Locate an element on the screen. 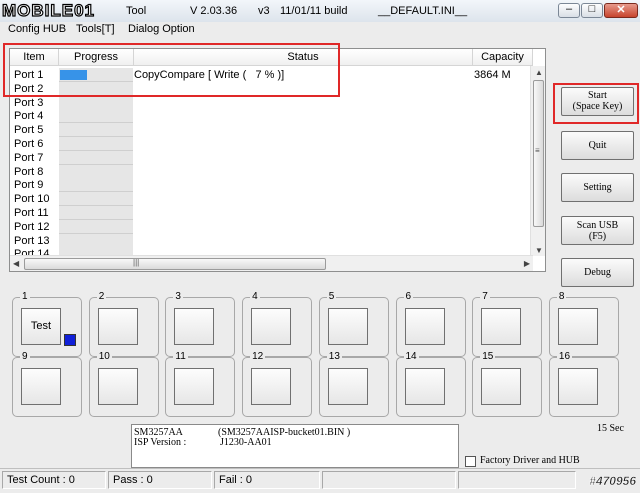 The width and height of the screenshot is (640, 493). factory-driver-label: Factory Driver and HUB is located at coordinates (530, 460).